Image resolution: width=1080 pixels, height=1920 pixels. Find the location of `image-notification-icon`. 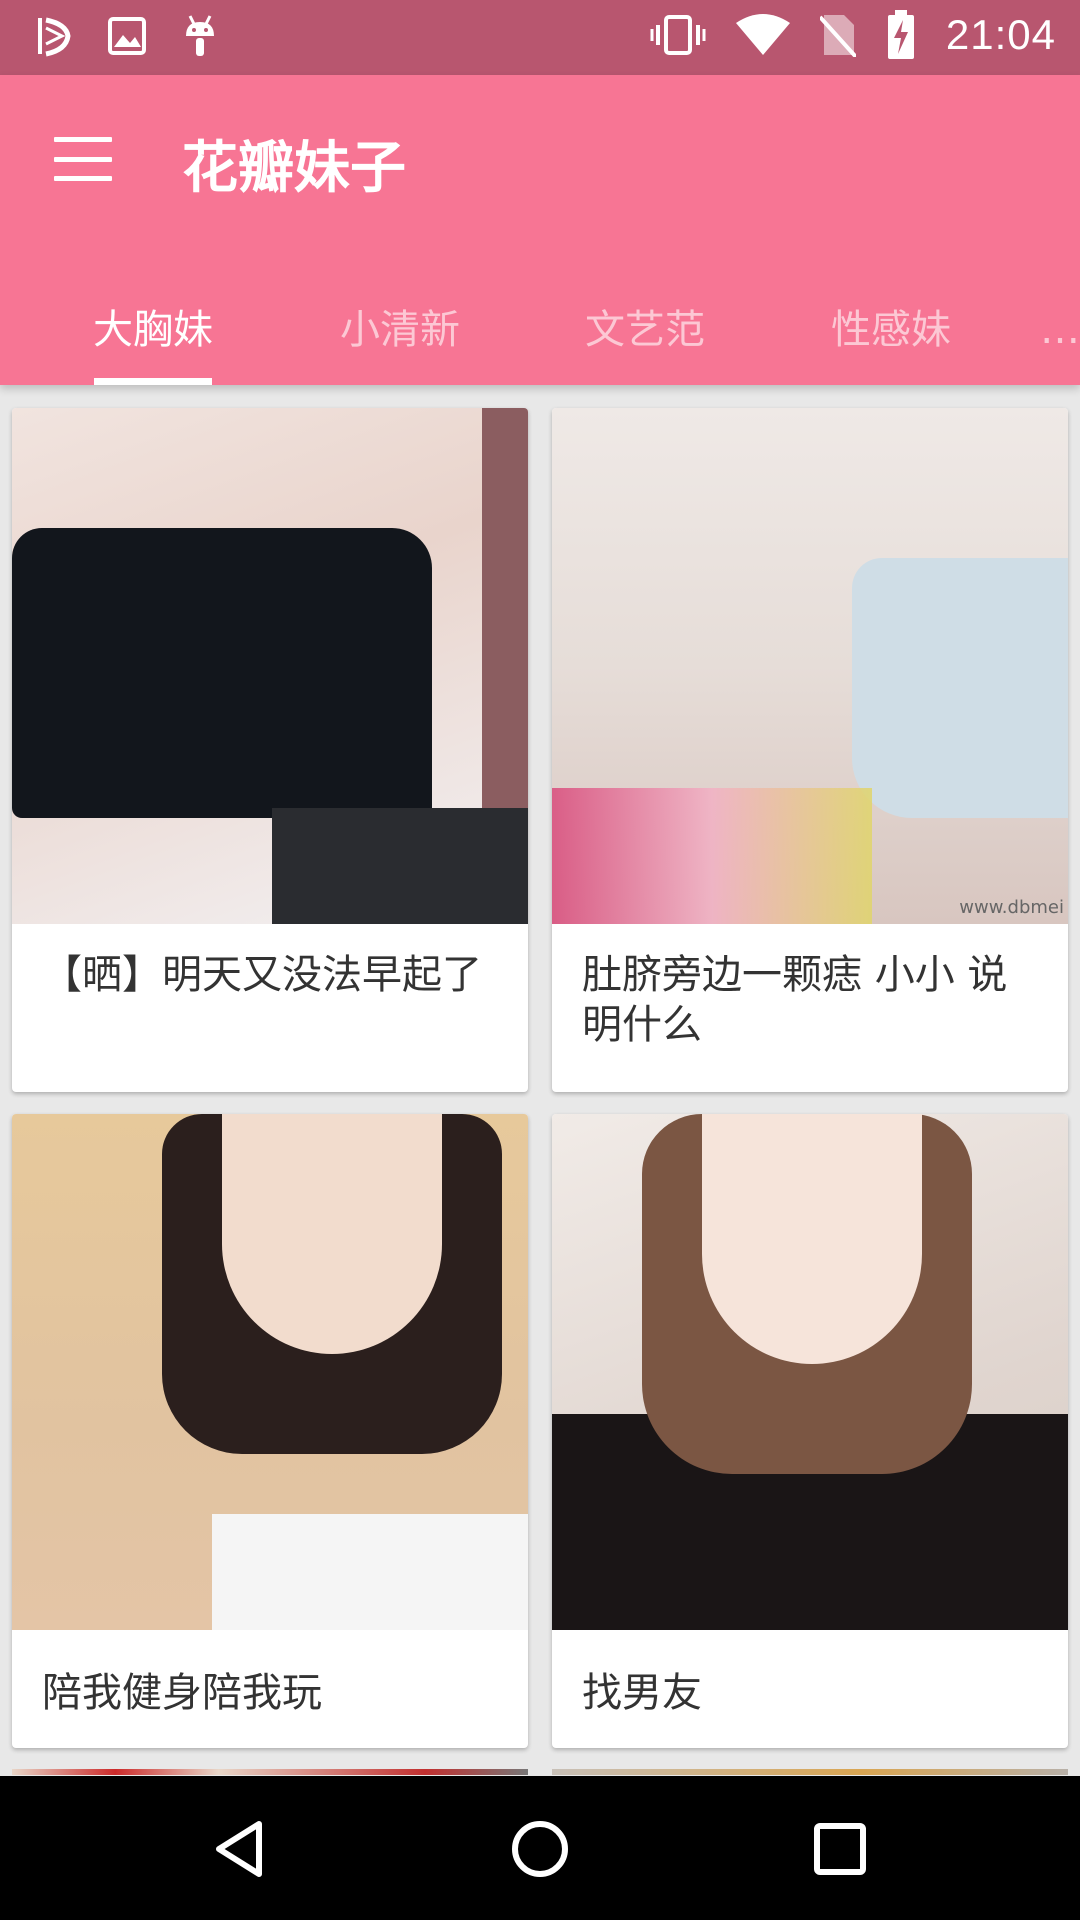

image-notification-icon is located at coordinates (127, 36).